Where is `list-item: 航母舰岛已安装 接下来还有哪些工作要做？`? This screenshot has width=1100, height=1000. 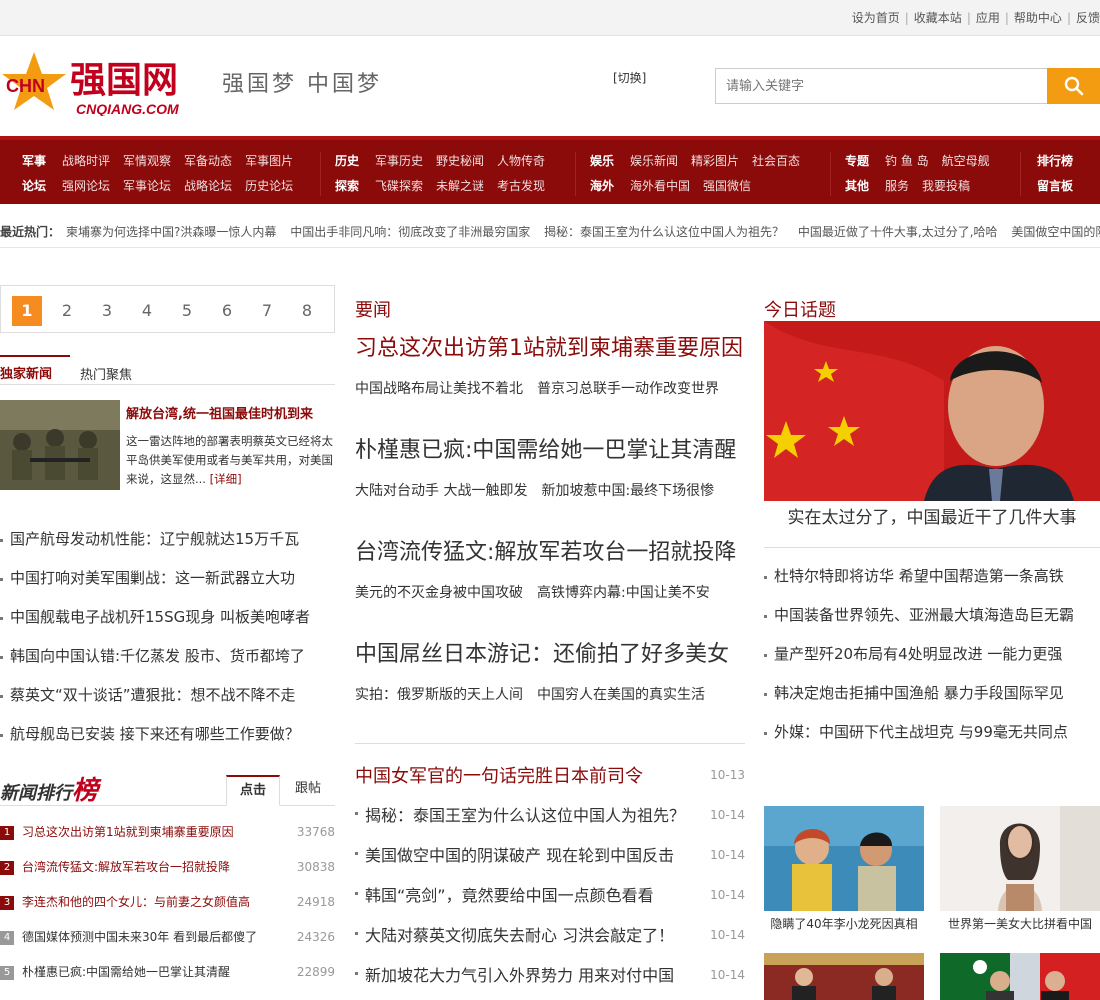
list-item: 航母舰岛已安装 接下来还有哪些工作要做？ is located at coordinates (167, 734).